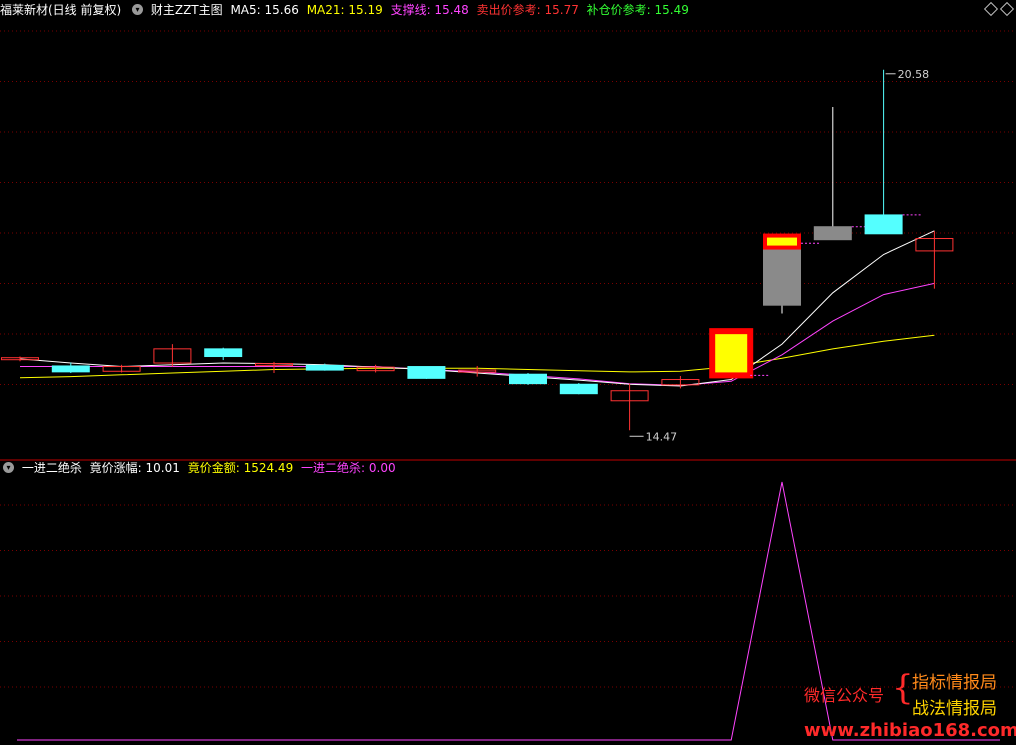 This screenshot has height=745, width=1016. What do you see at coordinates (637, 10) in the screenshot?
I see `buy-reference-value: 补仓价参考: 15.49` at bounding box center [637, 10].